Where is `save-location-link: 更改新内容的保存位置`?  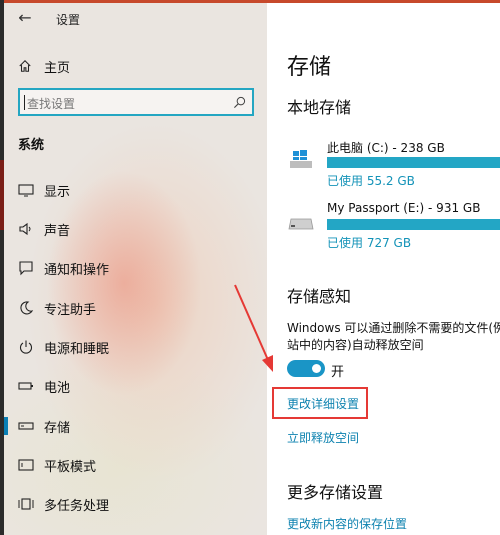
save-location-link: 更改新内容的保存位置 is located at coordinates (347, 523).